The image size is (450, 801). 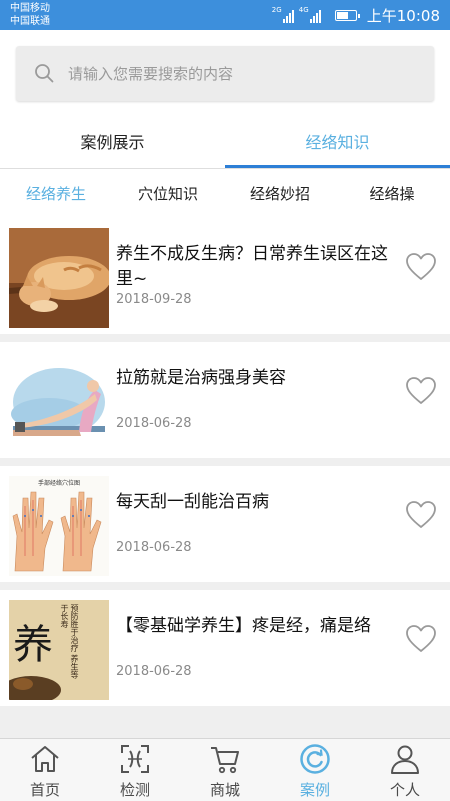 I want to click on scan-icon, so click(x=135, y=759).